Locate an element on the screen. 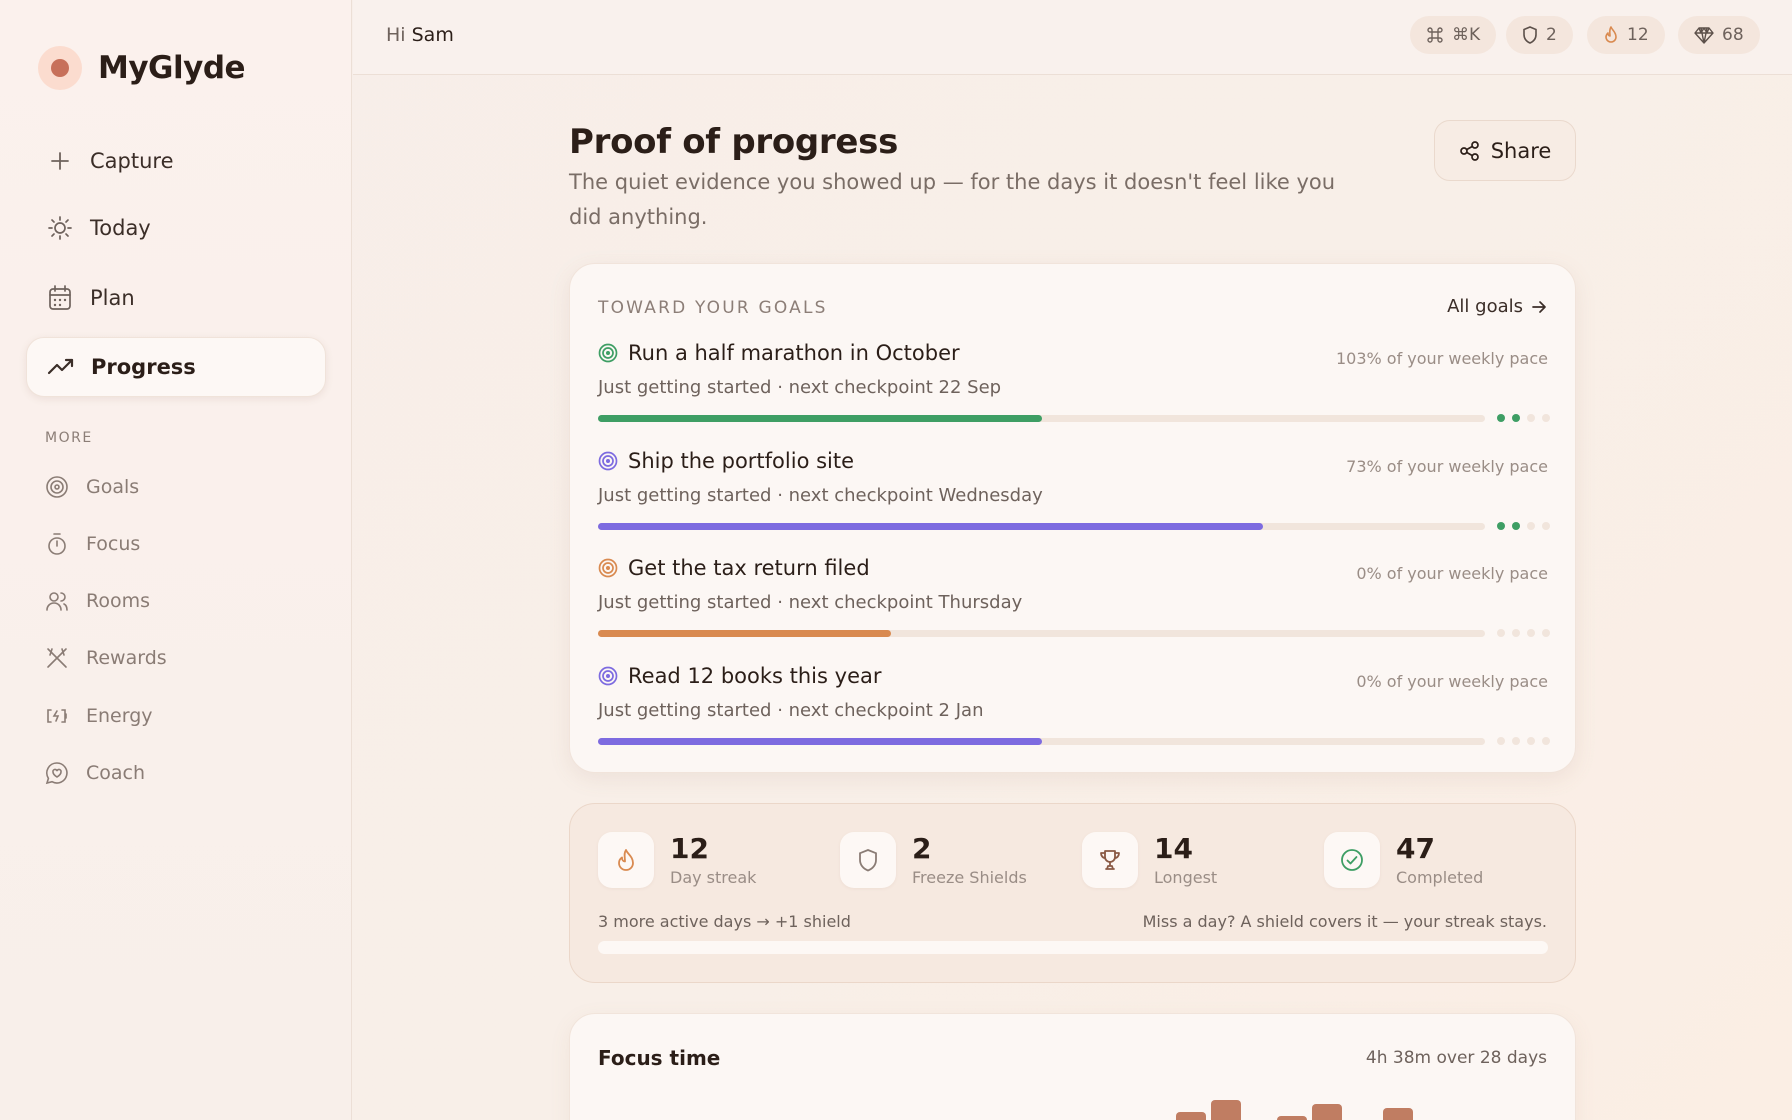 This screenshot has height=1120, width=1792. shield-progress-track is located at coordinates (1073, 947).